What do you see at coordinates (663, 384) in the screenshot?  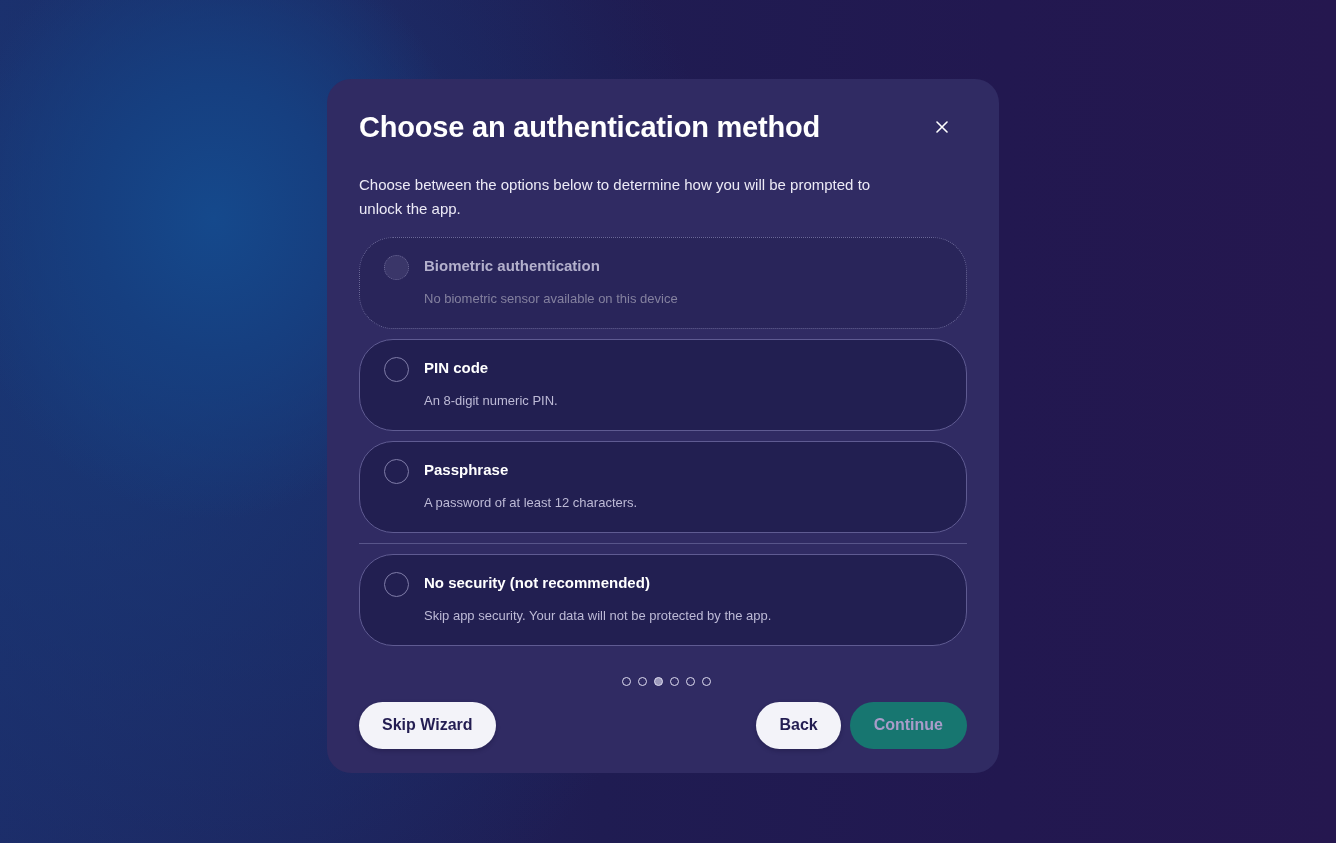 I see `option-card: PIN code An 8-digit numeric PIN.` at bounding box center [663, 384].